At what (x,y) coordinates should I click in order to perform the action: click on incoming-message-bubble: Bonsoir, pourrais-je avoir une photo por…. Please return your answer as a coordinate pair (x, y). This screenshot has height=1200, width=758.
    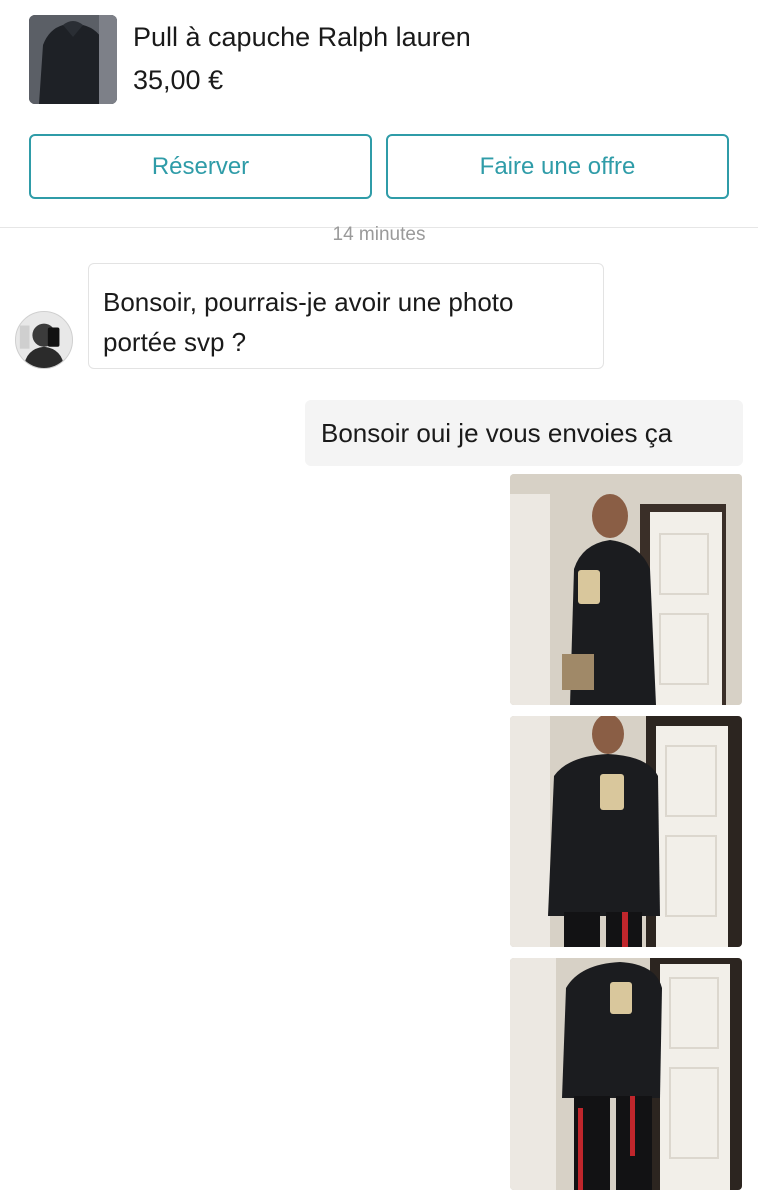
    Looking at the image, I should click on (346, 316).